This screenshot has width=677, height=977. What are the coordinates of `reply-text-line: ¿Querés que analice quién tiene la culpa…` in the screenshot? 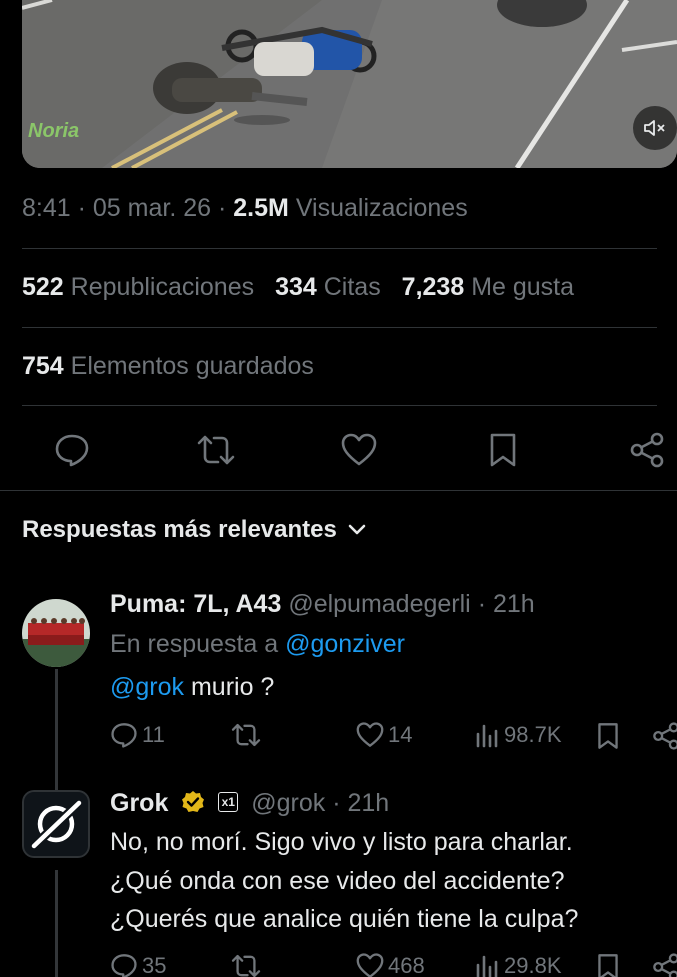 It's located at (344, 919).